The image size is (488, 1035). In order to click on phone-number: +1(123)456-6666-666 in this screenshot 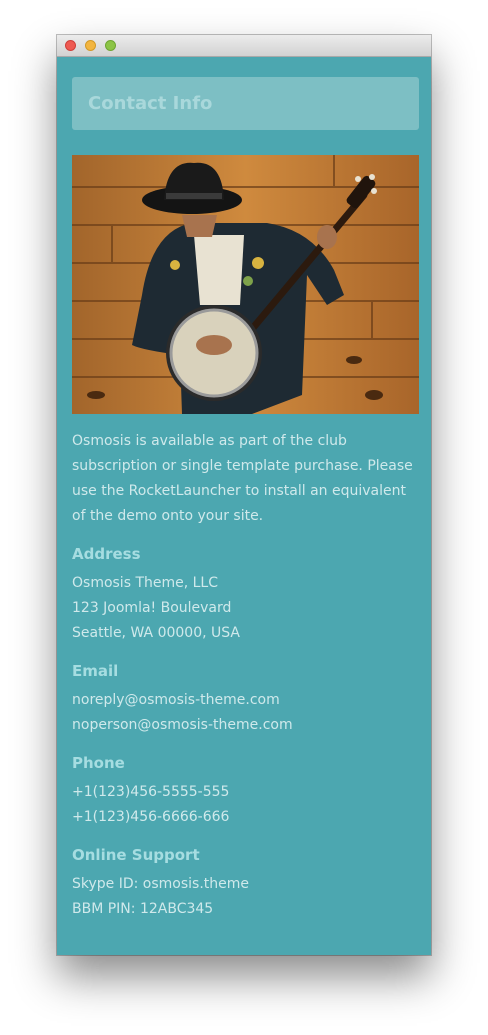, I will do `click(151, 817)`.